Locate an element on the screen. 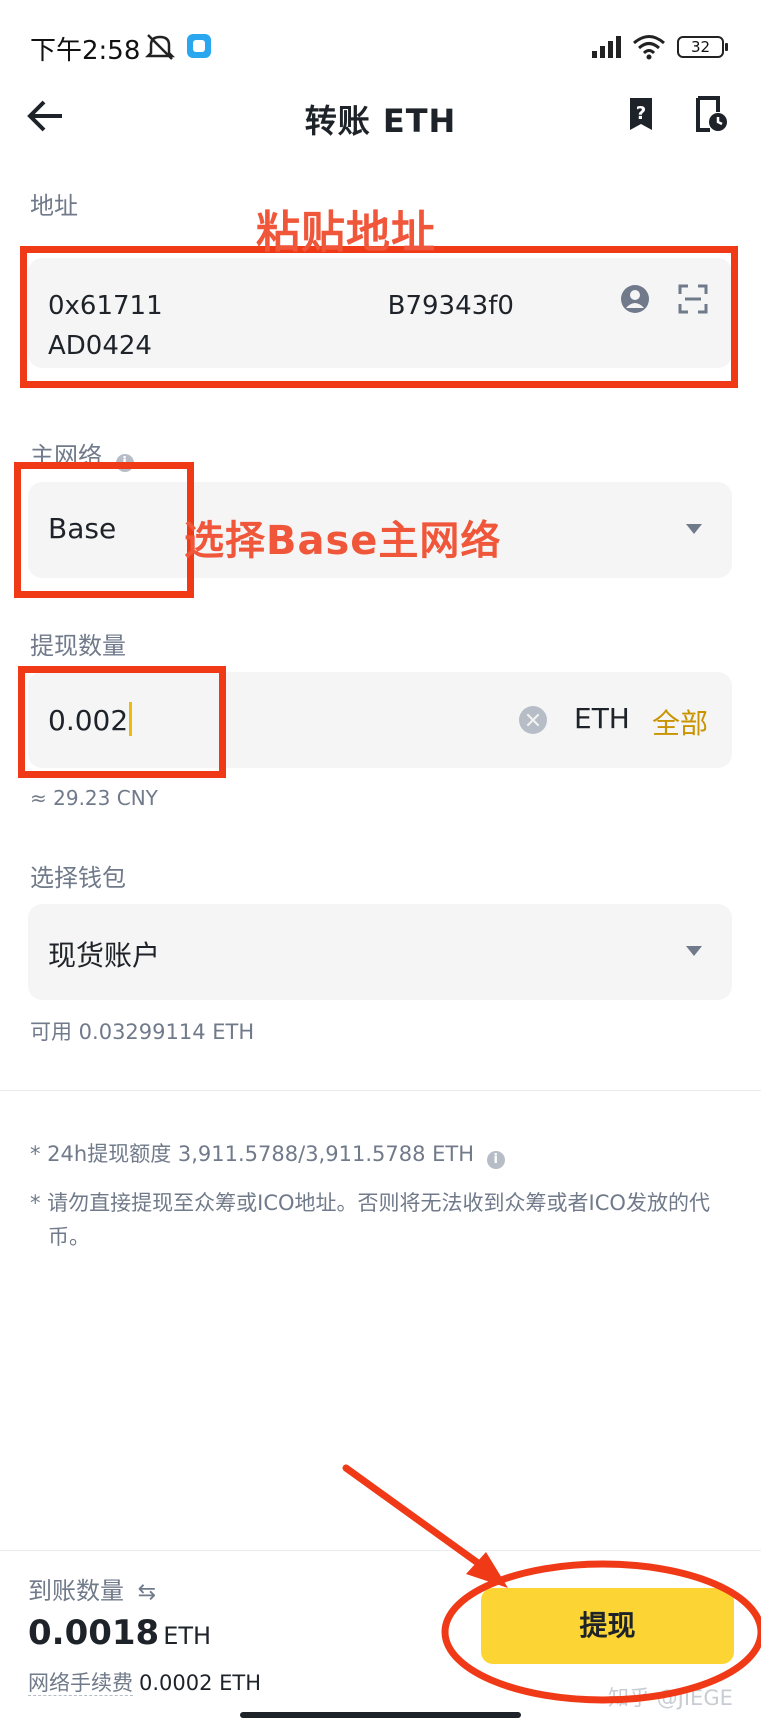 The image size is (761, 1732). annotation-arrow is located at coordinates (551, 1584).